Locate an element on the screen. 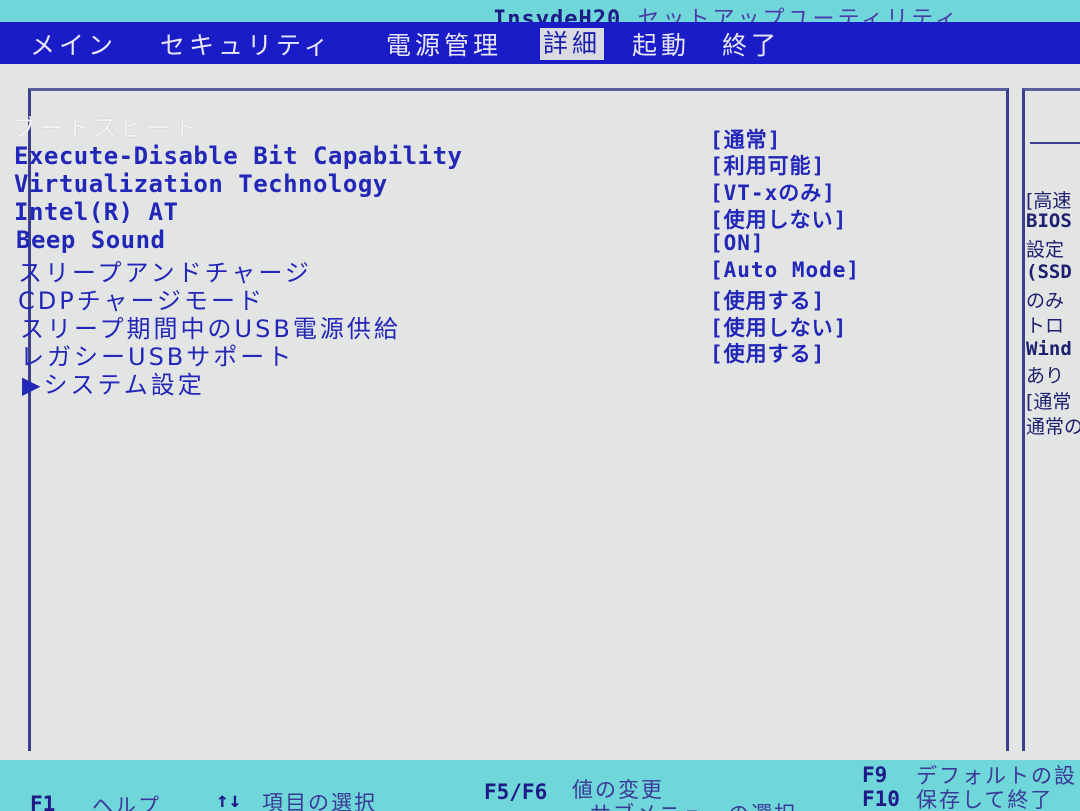  key-f1: F1 is located at coordinates (43, 801).